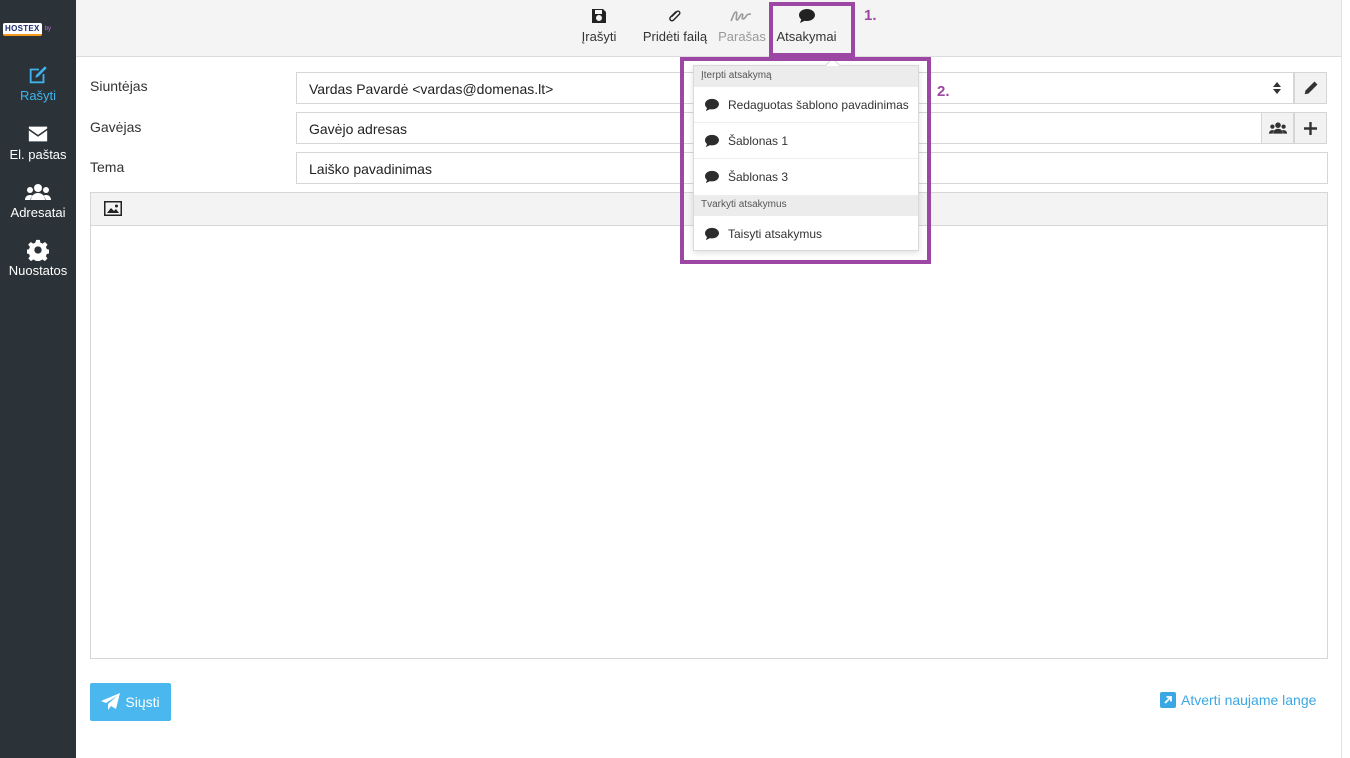 Image resolution: width=1350 pixels, height=758 pixels. Describe the element at coordinates (38, 95) in the screenshot. I see `nav-item-label: Rašyti` at that location.